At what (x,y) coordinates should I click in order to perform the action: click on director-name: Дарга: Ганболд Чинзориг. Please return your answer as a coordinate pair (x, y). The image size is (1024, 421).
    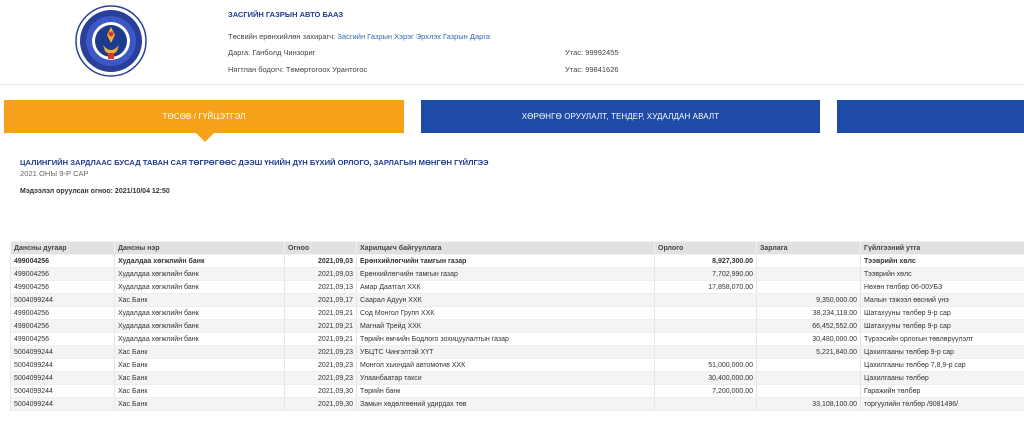
    Looking at the image, I should click on (272, 52).